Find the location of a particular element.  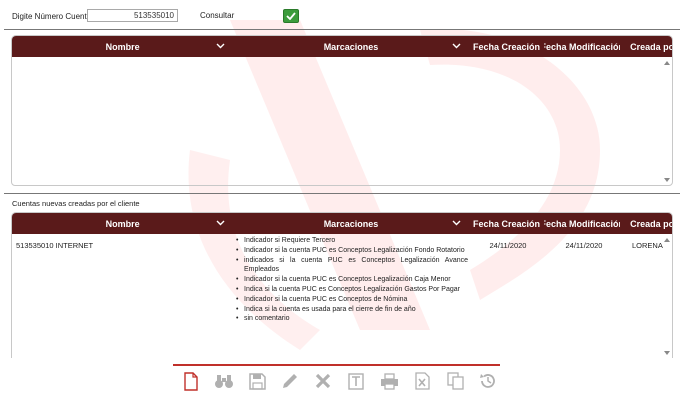

cell-nombre: 513535010 INTERNET is located at coordinates (55, 245).